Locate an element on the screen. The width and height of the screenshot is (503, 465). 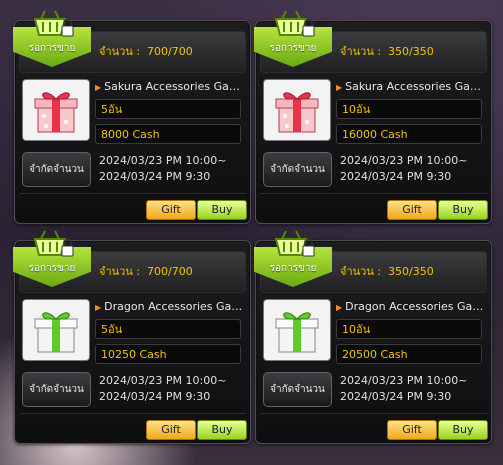
price-field: 20500 Cash is located at coordinates (409, 354).